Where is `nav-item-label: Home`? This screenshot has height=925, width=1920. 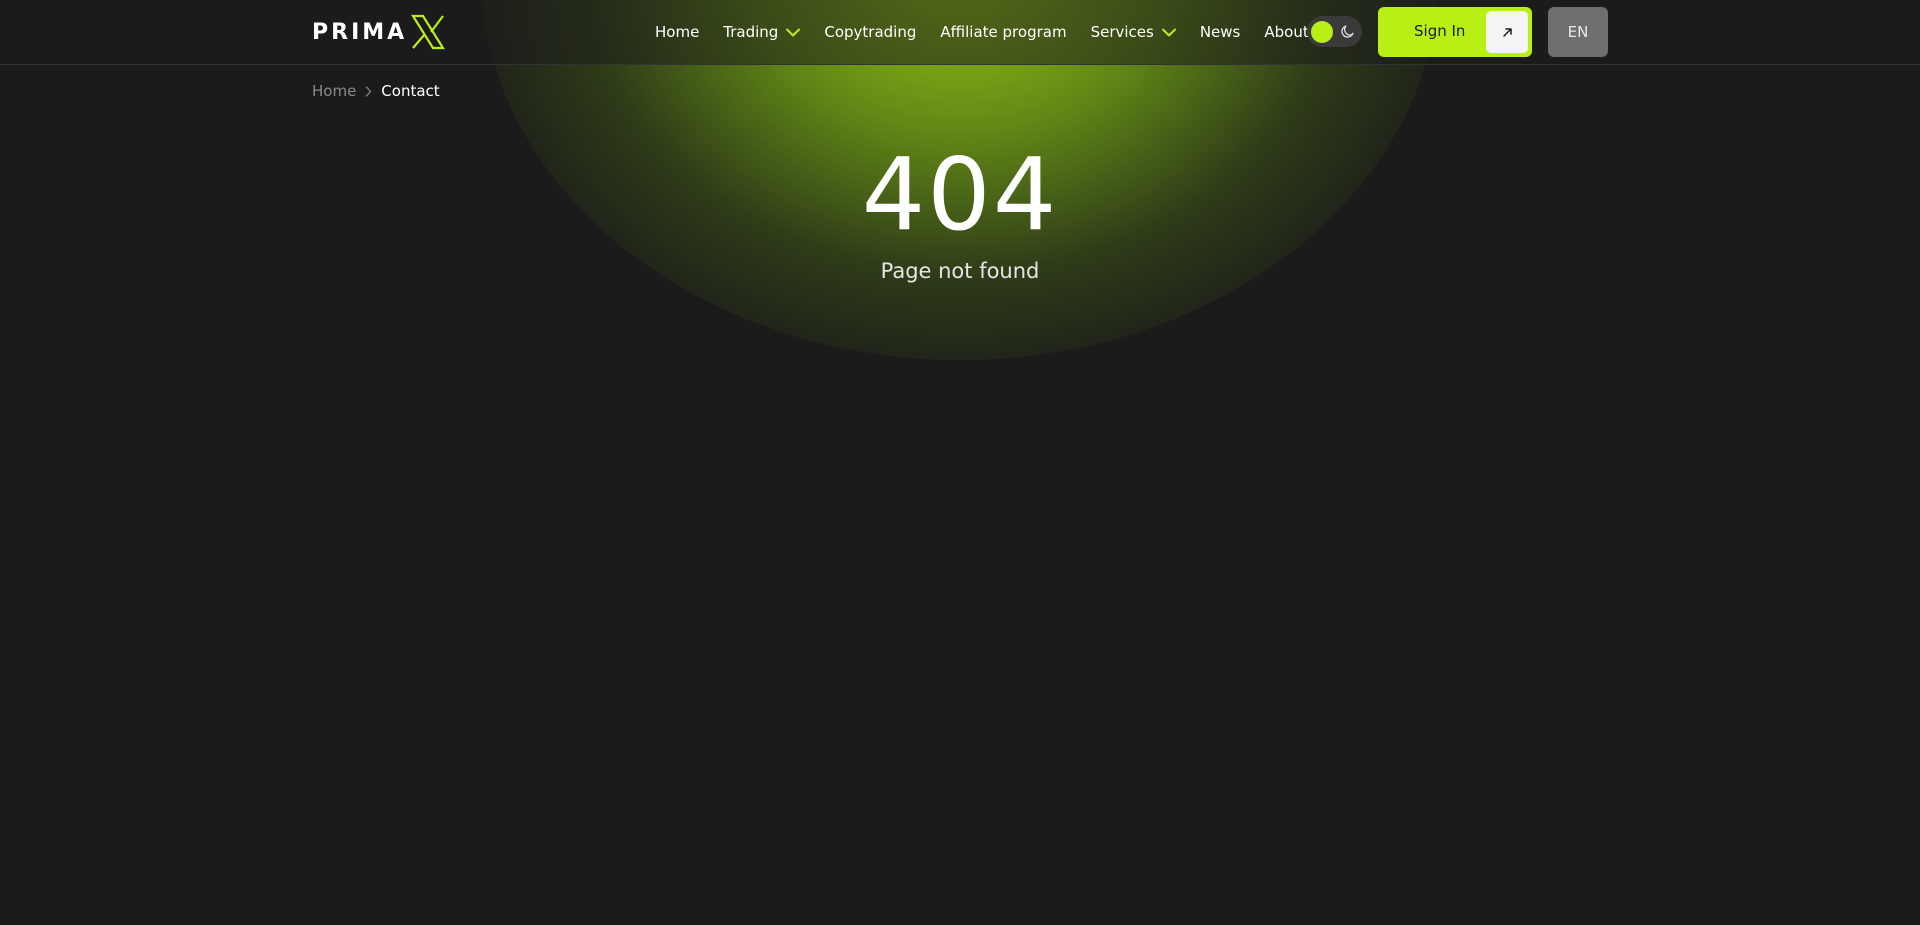
nav-item-label: Home is located at coordinates (677, 32).